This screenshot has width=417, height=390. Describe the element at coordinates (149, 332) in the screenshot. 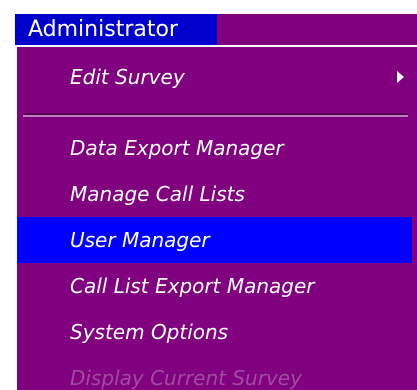

I see `menu-item-label: System Options` at that location.